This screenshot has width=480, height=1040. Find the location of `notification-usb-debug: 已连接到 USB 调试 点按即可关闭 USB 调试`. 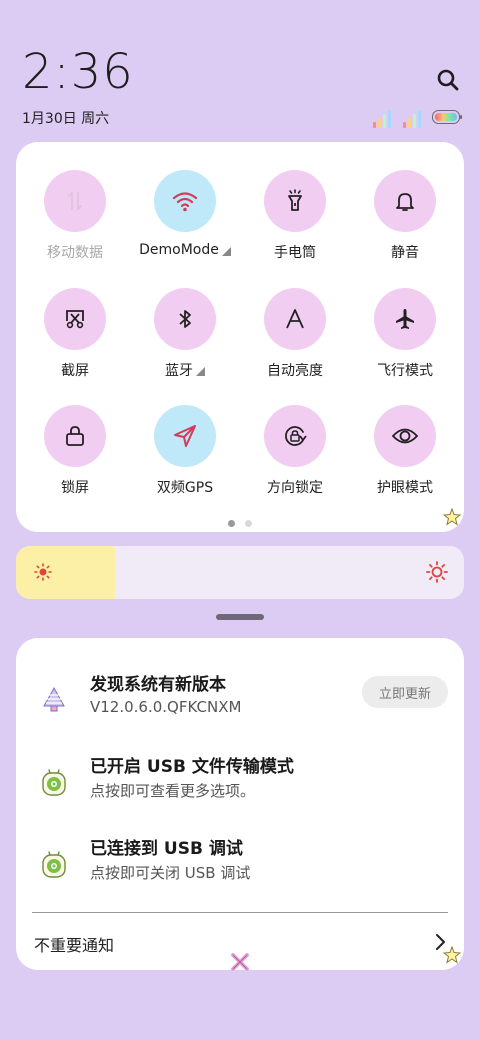

notification-usb-debug: 已连接到 USB 调试 点按即可关闭 USB 调试 is located at coordinates (240, 864).